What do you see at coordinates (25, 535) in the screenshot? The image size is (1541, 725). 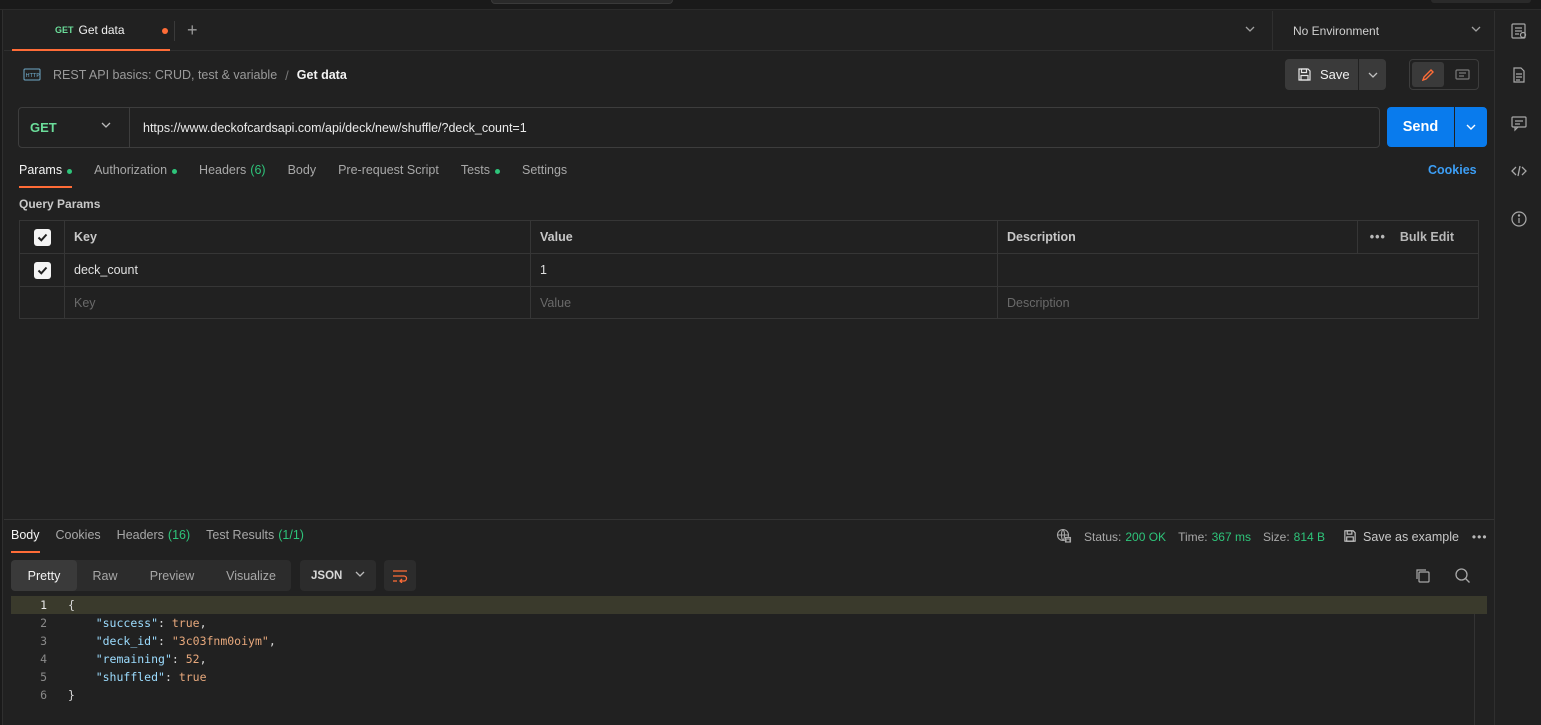 I see `response-tab-body-label: Body` at bounding box center [25, 535].